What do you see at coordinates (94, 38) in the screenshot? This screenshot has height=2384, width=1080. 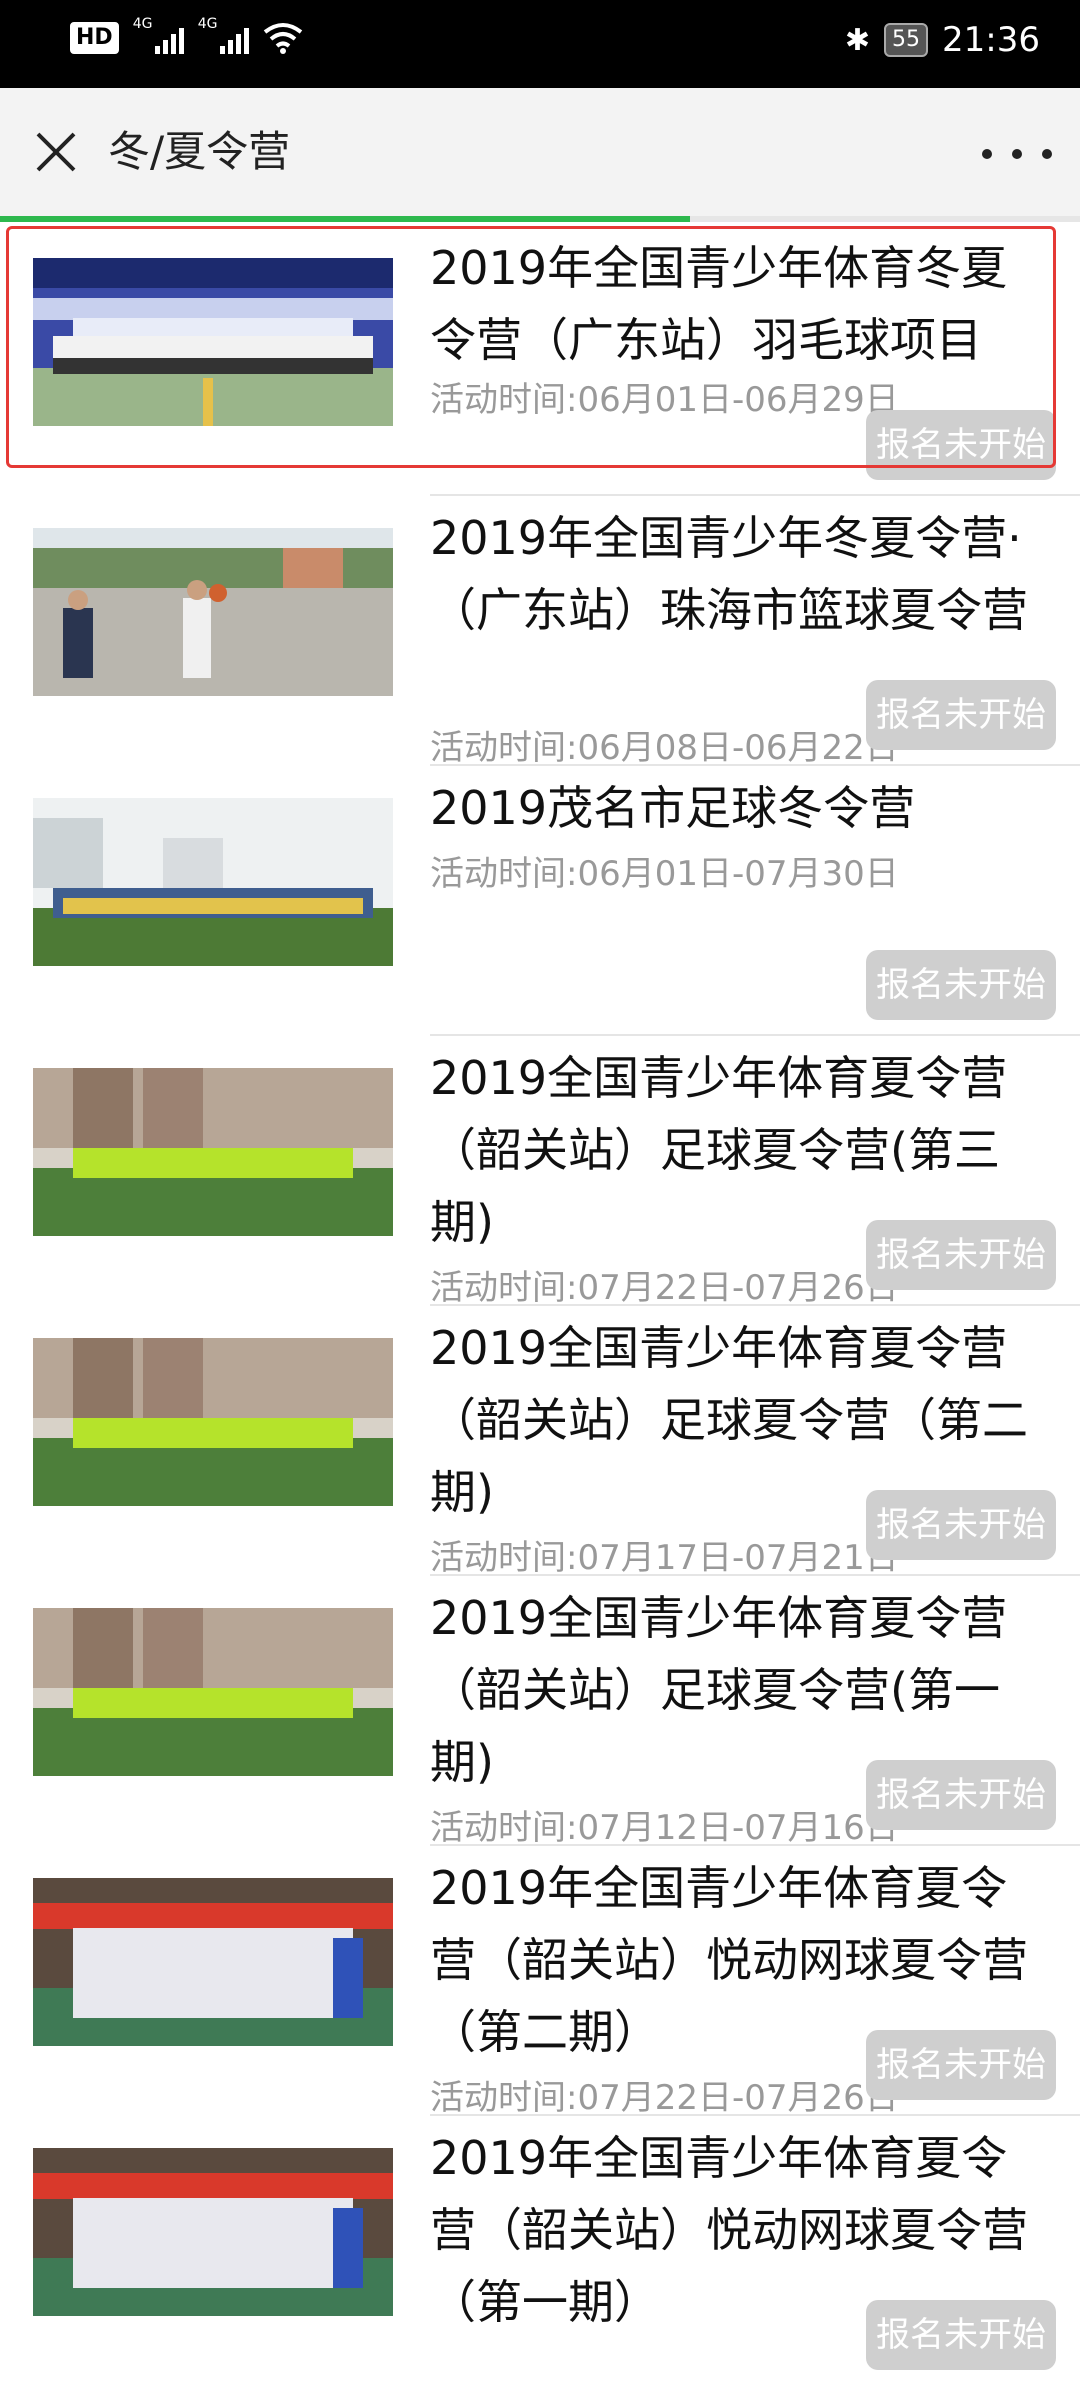 I see `hd-indicator: HD` at bounding box center [94, 38].